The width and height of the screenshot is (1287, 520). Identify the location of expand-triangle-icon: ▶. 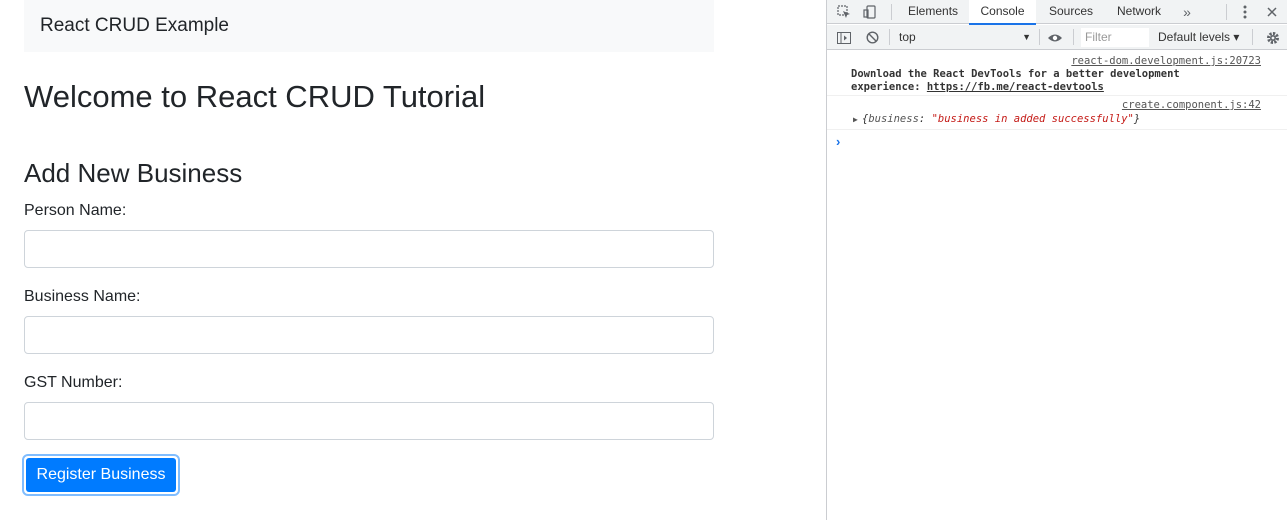
(855, 119).